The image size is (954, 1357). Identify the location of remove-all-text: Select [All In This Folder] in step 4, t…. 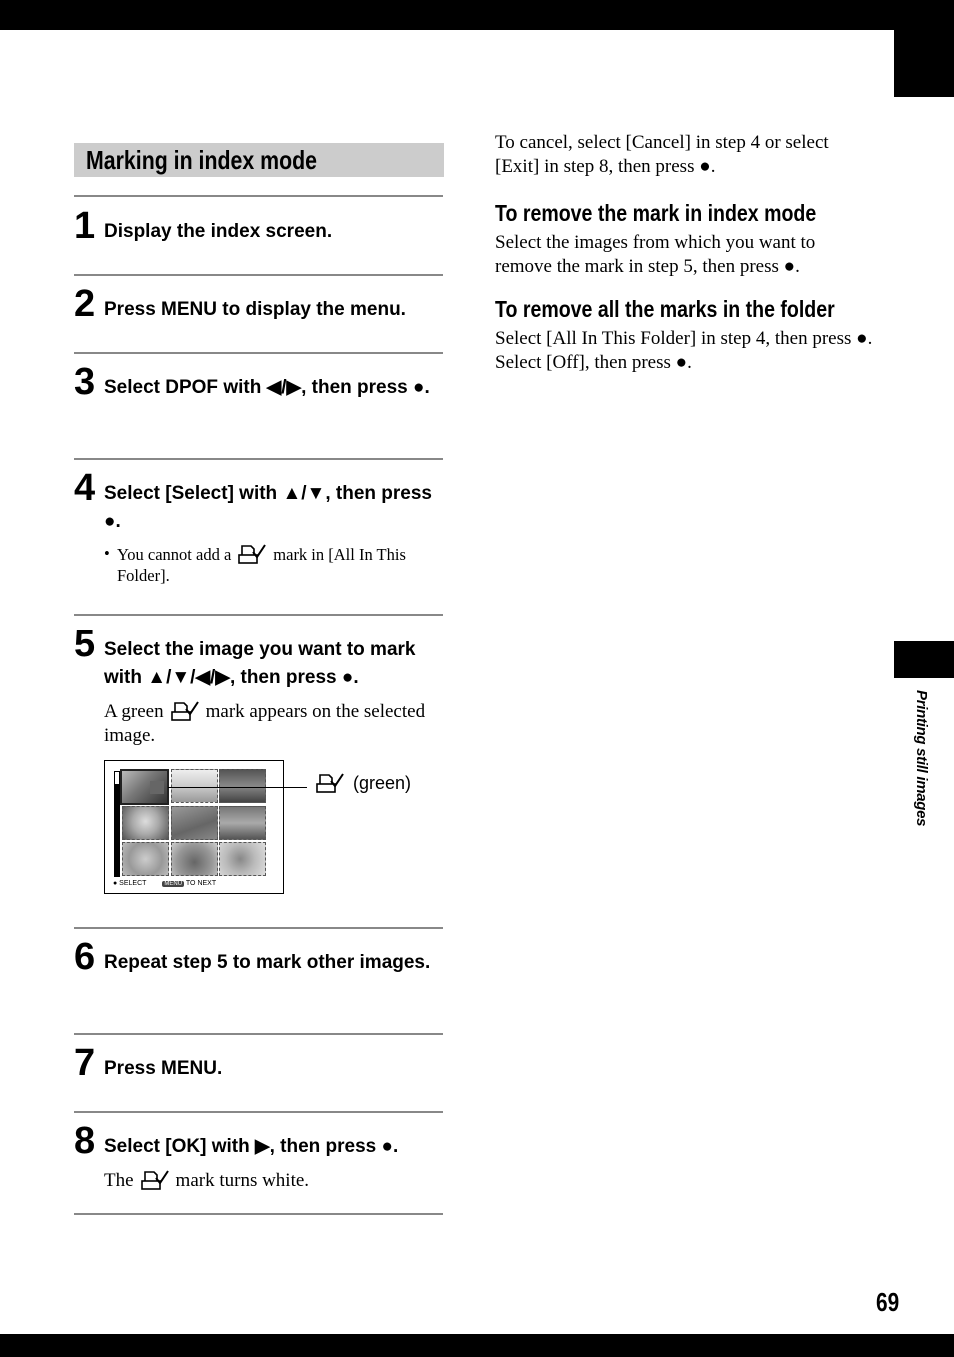
(684, 350).